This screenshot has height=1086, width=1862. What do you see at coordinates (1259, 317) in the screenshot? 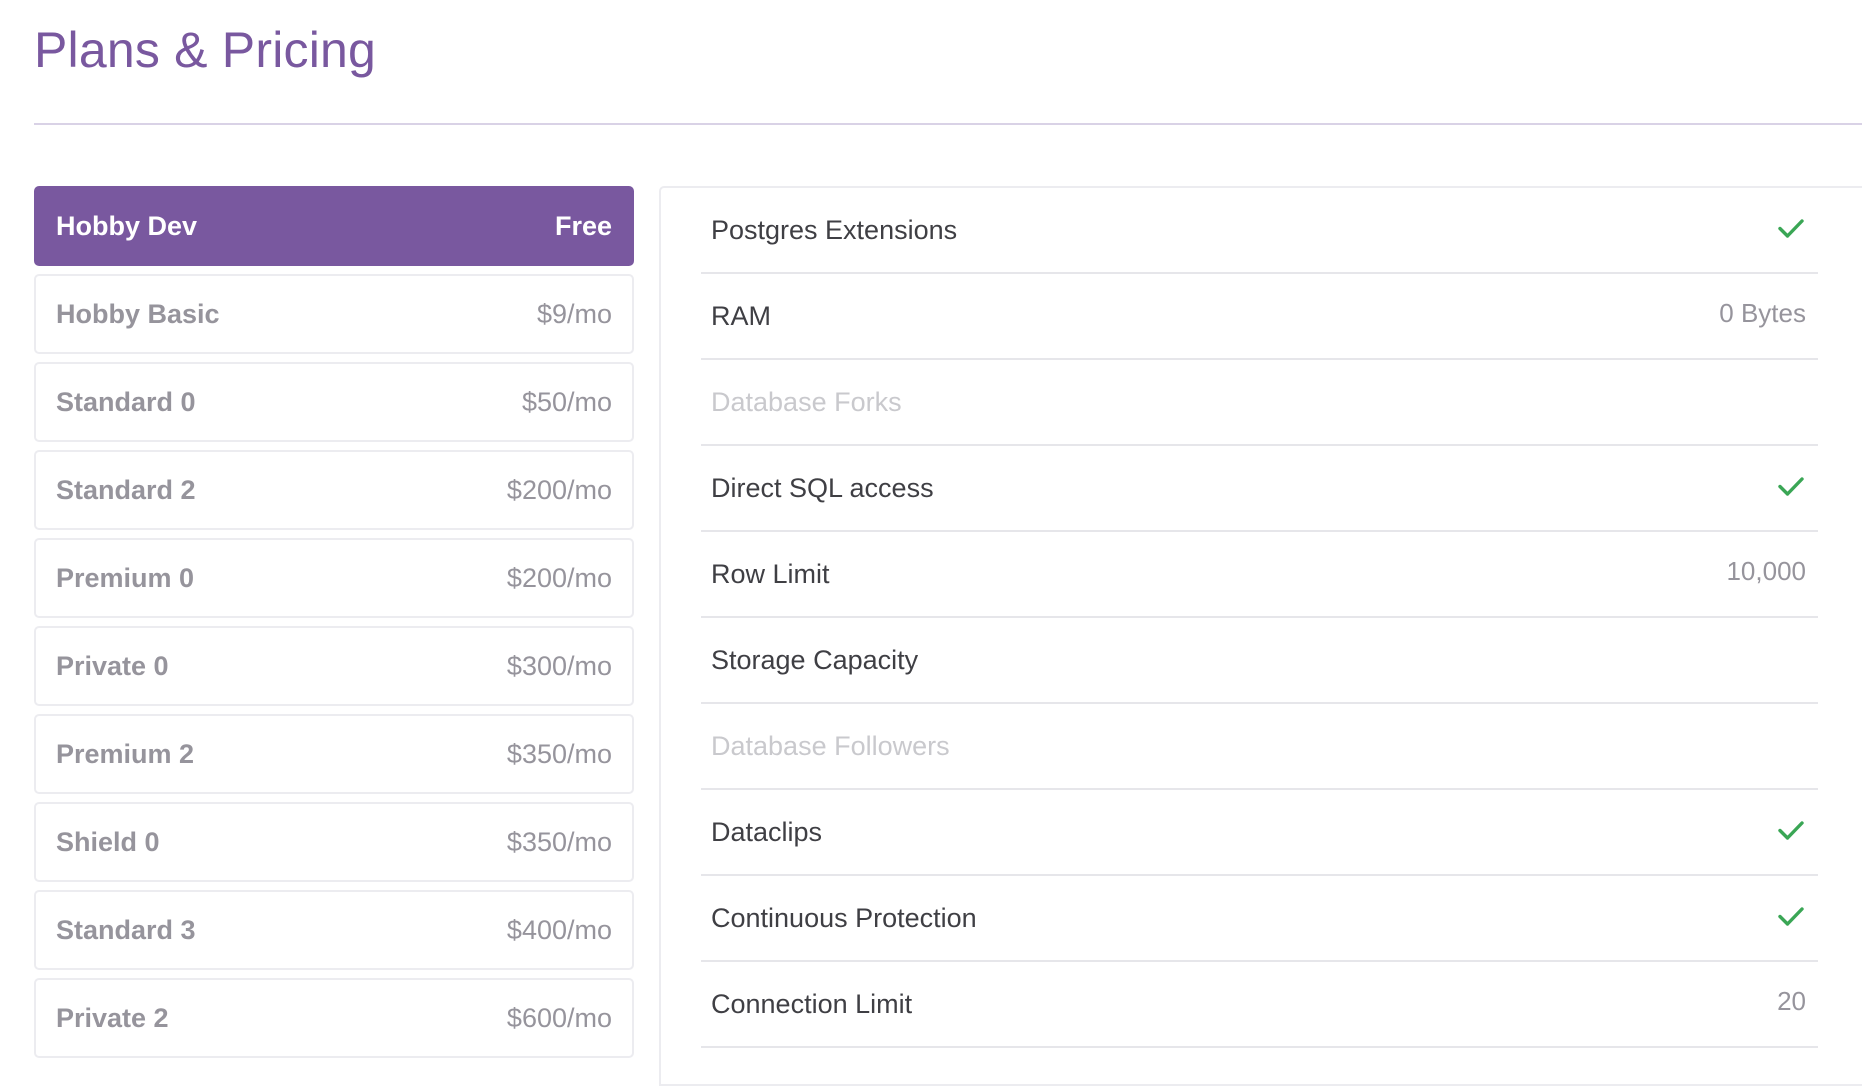
I see `feature-row: RAM 0 Bytes` at bounding box center [1259, 317].